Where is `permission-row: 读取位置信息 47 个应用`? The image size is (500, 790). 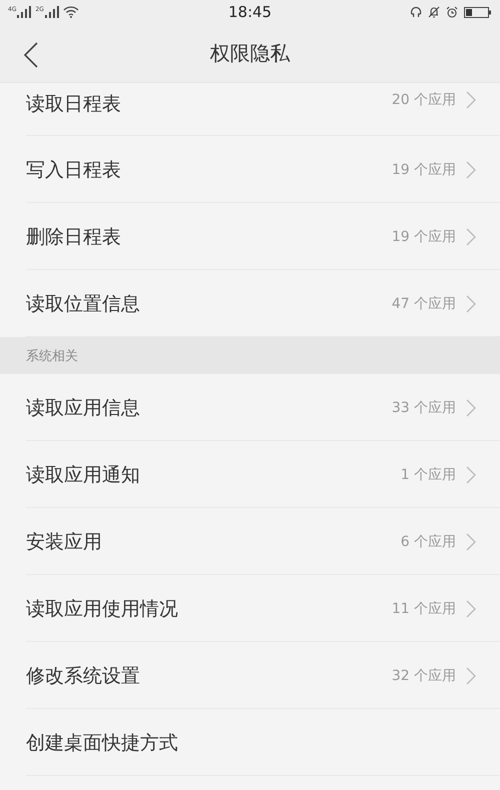 permission-row: 读取位置信息 47 个应用 is located at coordinates (250, 303).